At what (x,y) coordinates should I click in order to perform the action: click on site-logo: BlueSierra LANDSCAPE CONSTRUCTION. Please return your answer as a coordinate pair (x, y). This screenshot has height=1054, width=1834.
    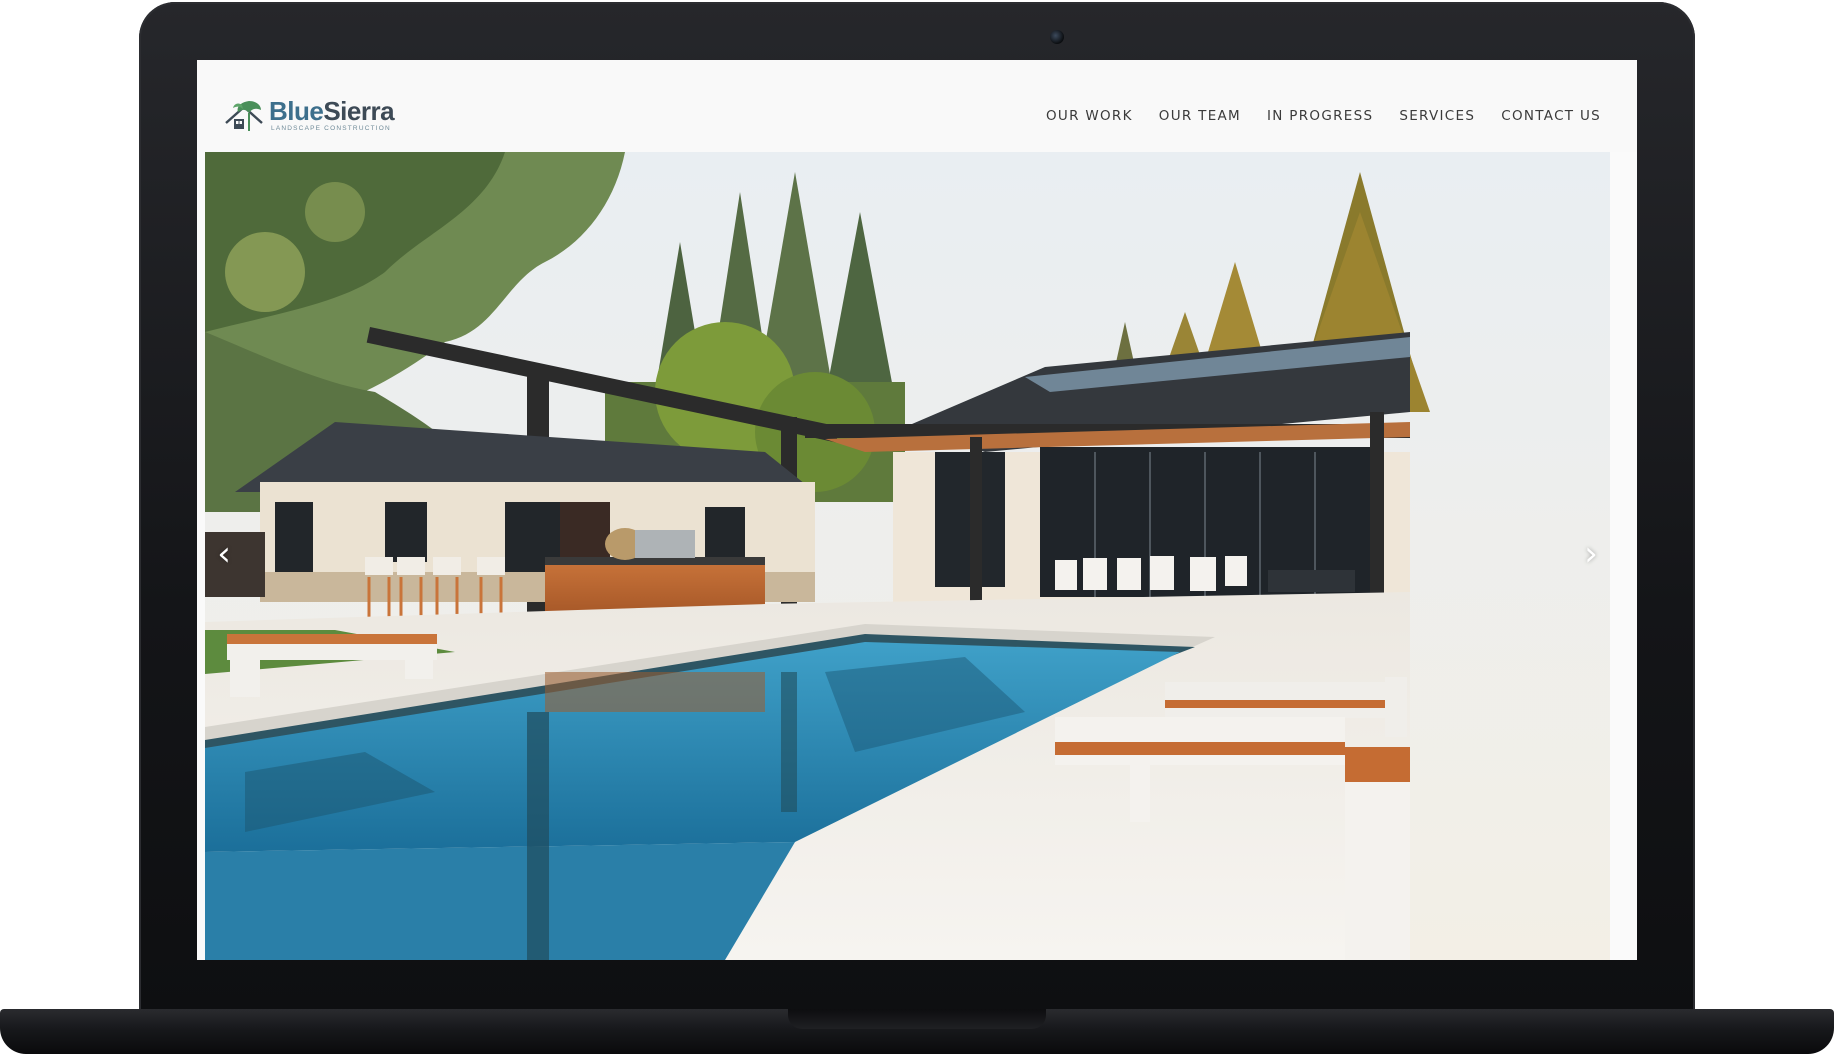
    Looking at the image, I should click on (324, 114).